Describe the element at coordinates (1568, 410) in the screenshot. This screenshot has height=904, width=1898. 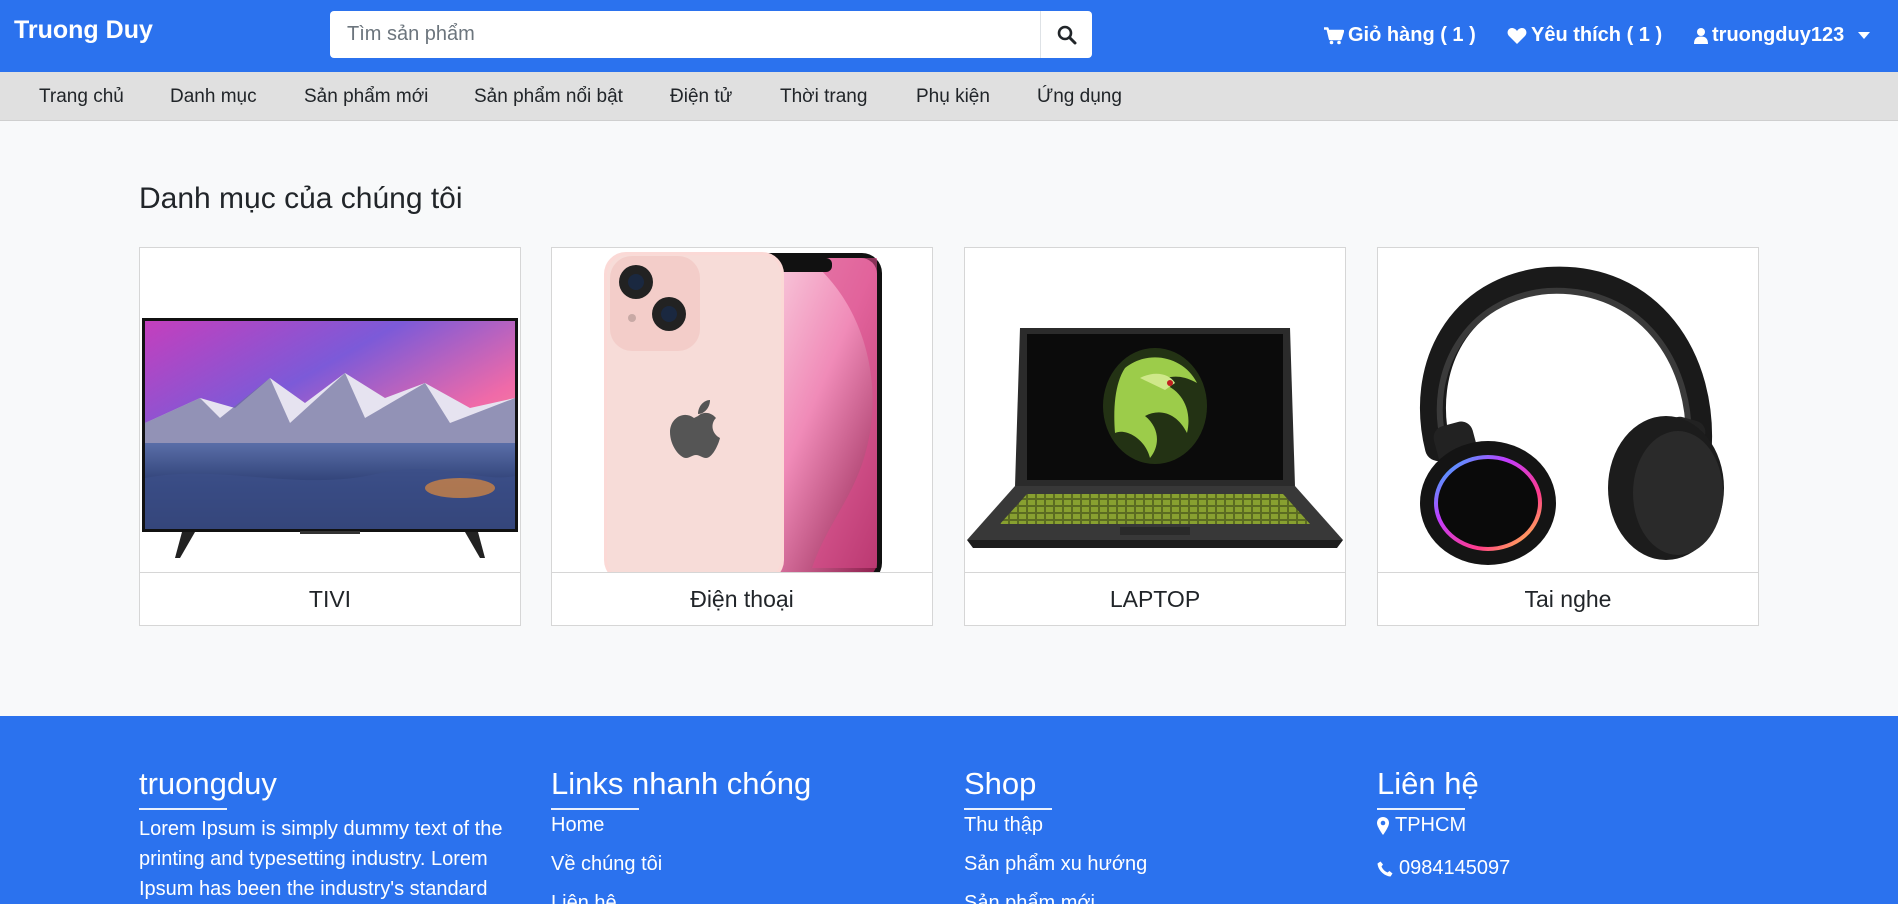
I see `headphones-image` at that location.